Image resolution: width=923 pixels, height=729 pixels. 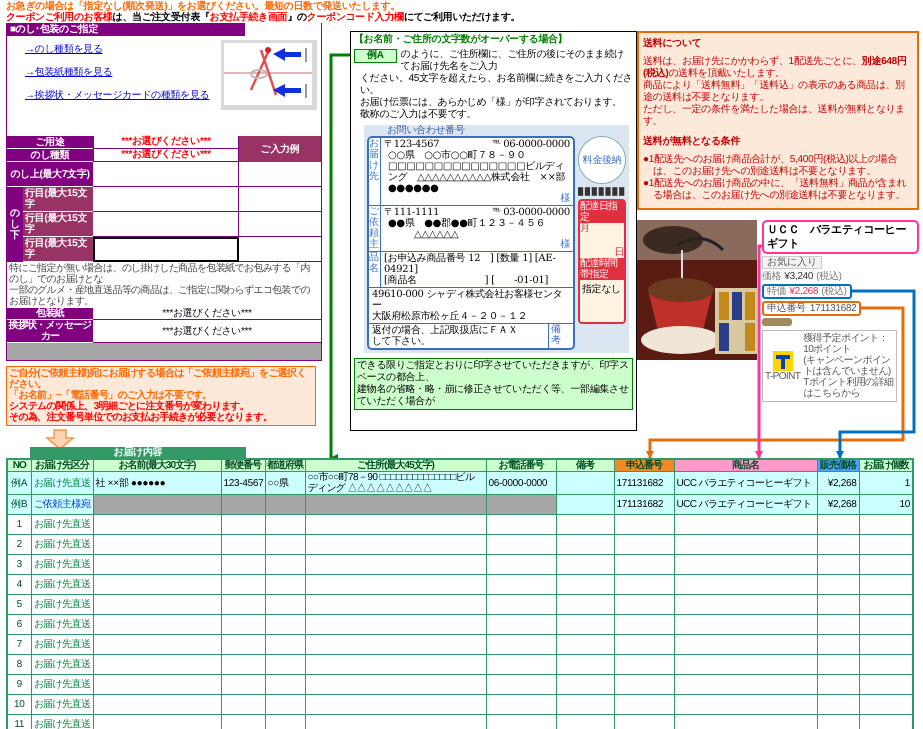 What do you see at coordinates (285, 483) in the screenshot?
I see `table-cell: ○○県` at bounding box center [285, 483].